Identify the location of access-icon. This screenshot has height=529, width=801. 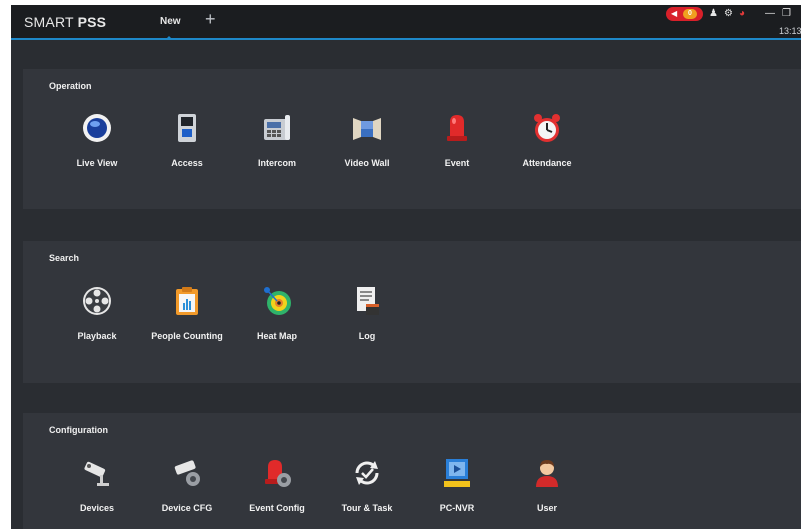
(187, 128).